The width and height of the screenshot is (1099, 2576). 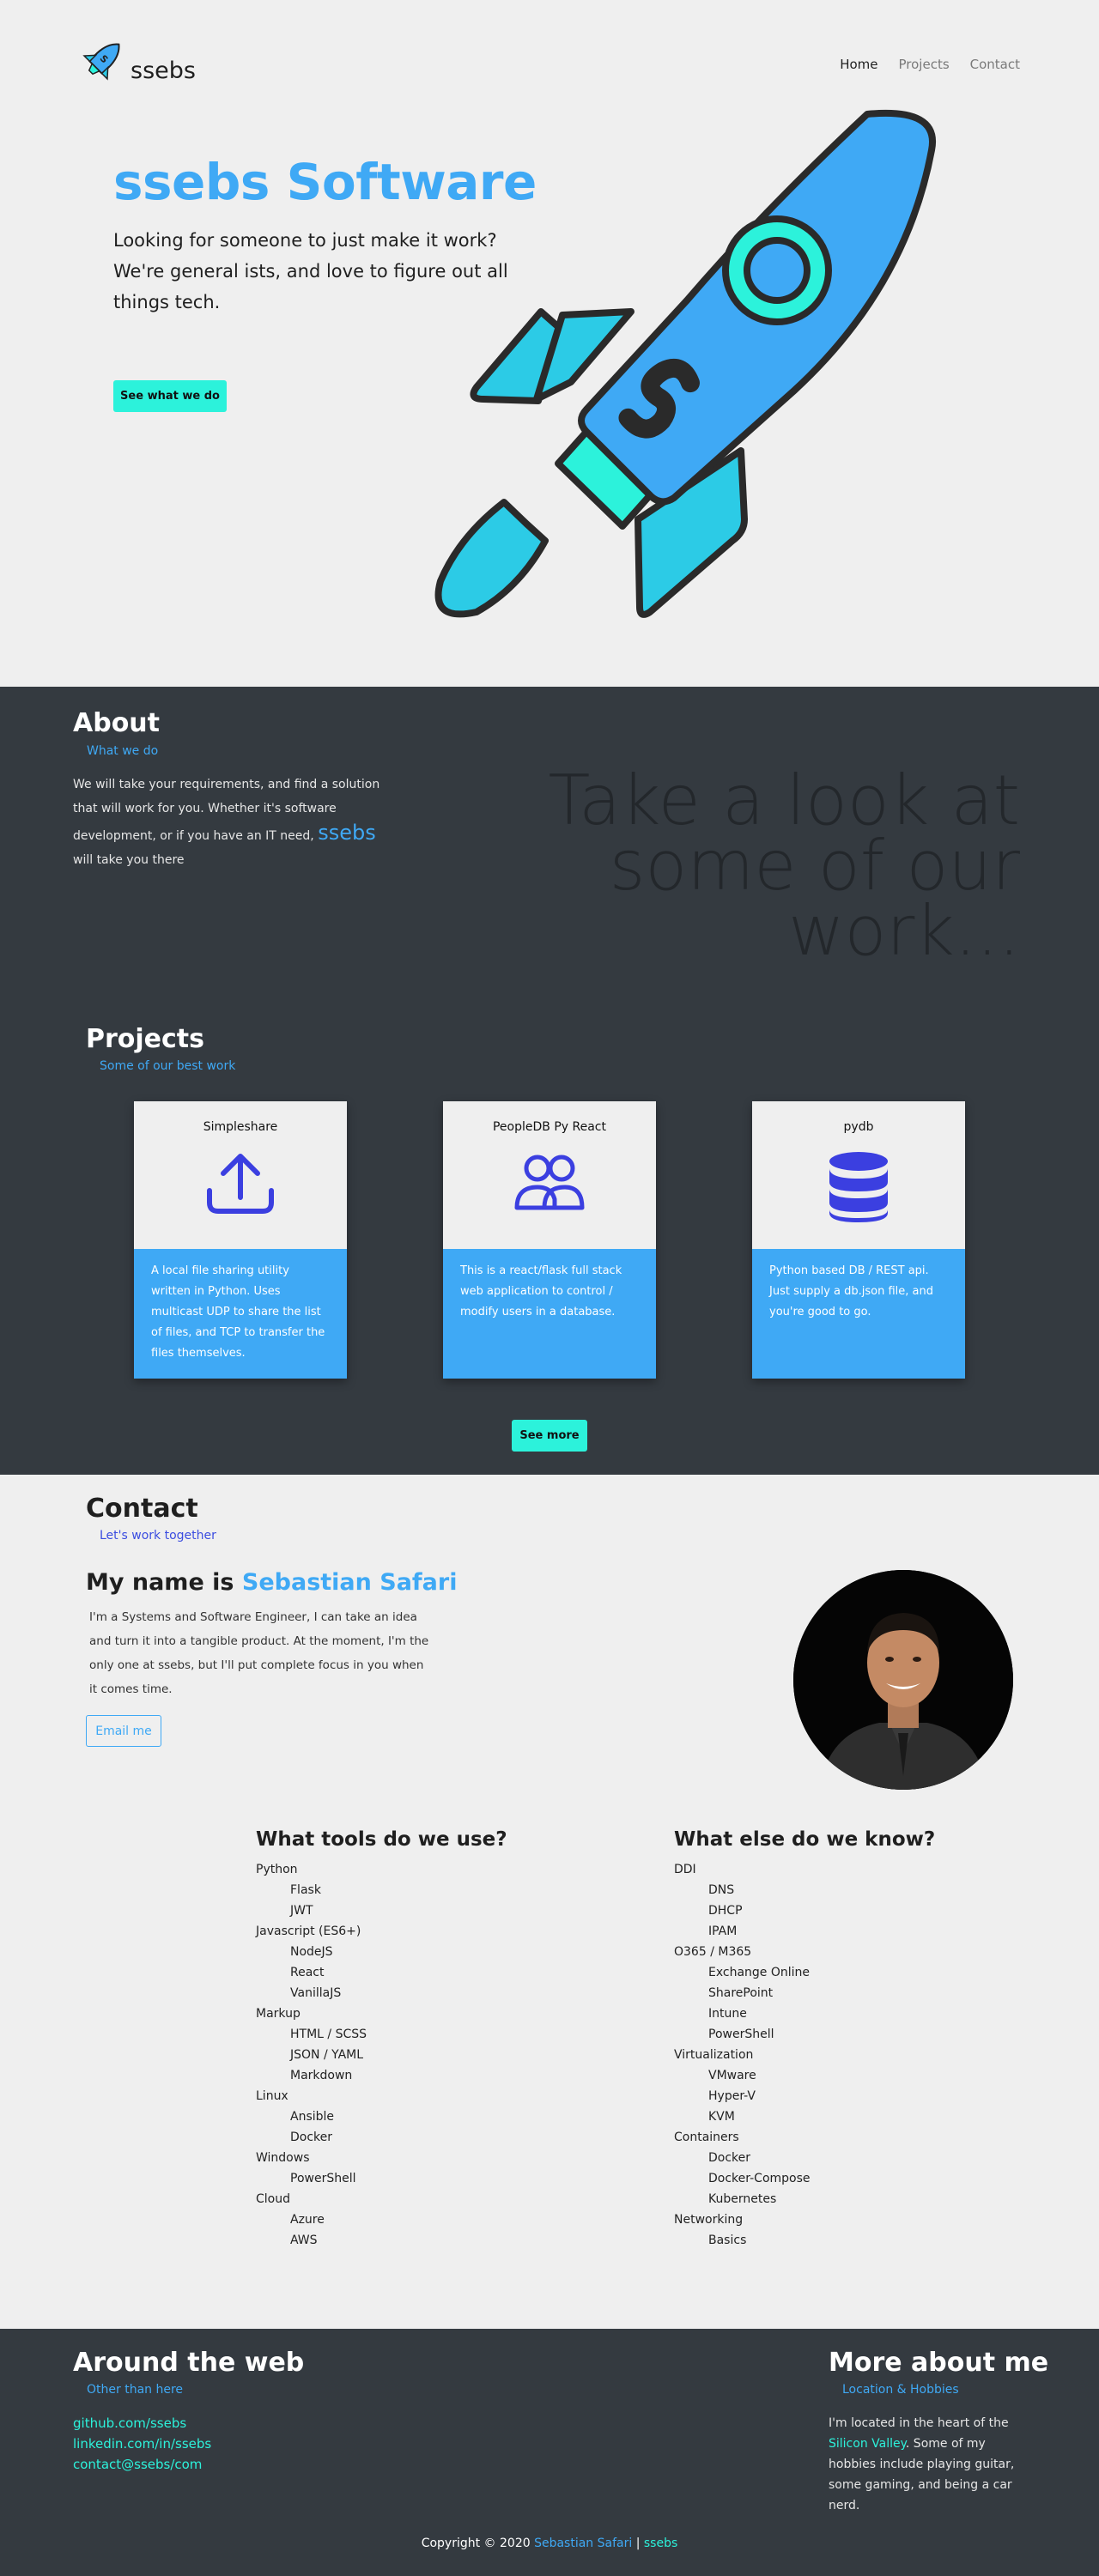 What do you see at coordinates (307, 2220) in the screenshot?
I see `list-item: Azure` at bounding box center [307, 2220].